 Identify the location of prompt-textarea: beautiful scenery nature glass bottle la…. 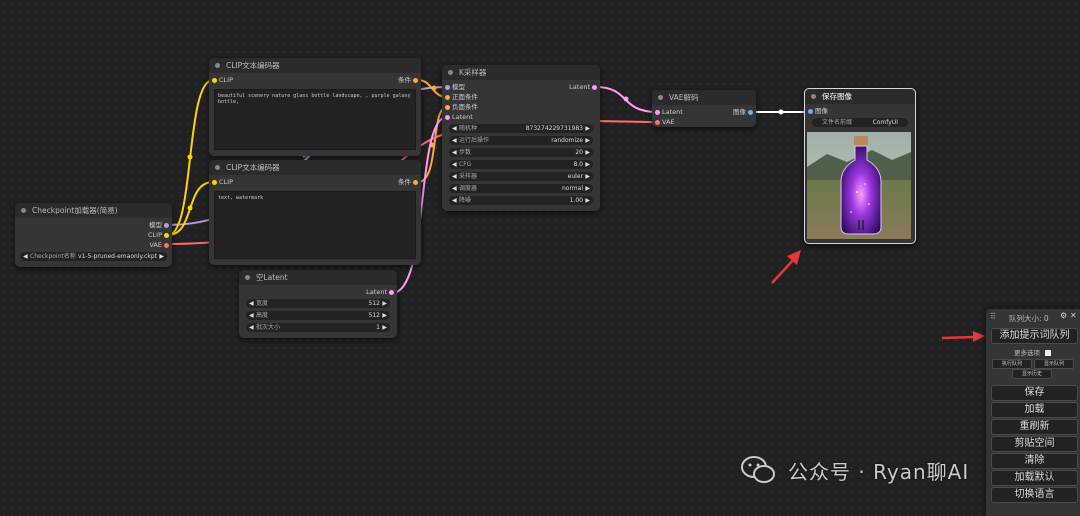
(315, 119).